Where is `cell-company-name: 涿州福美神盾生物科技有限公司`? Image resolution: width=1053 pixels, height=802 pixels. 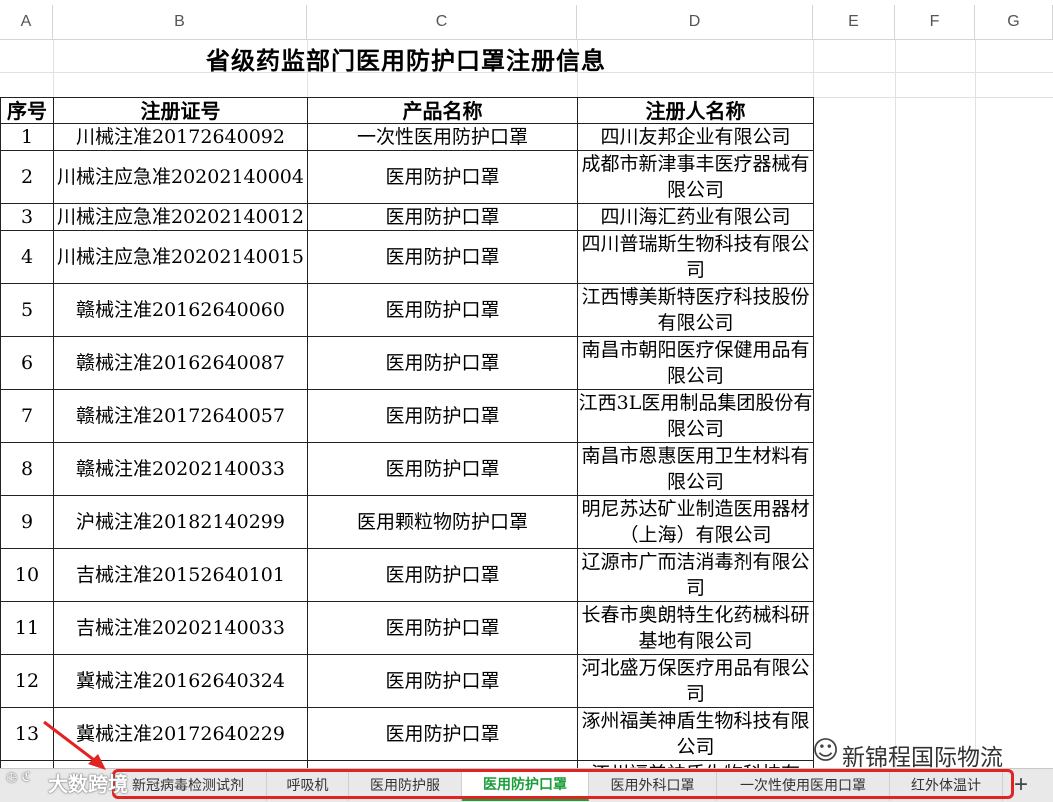
cell-company-name: 涿州福美神盾生物科技有限公司 is located at coordinates (695, 734).